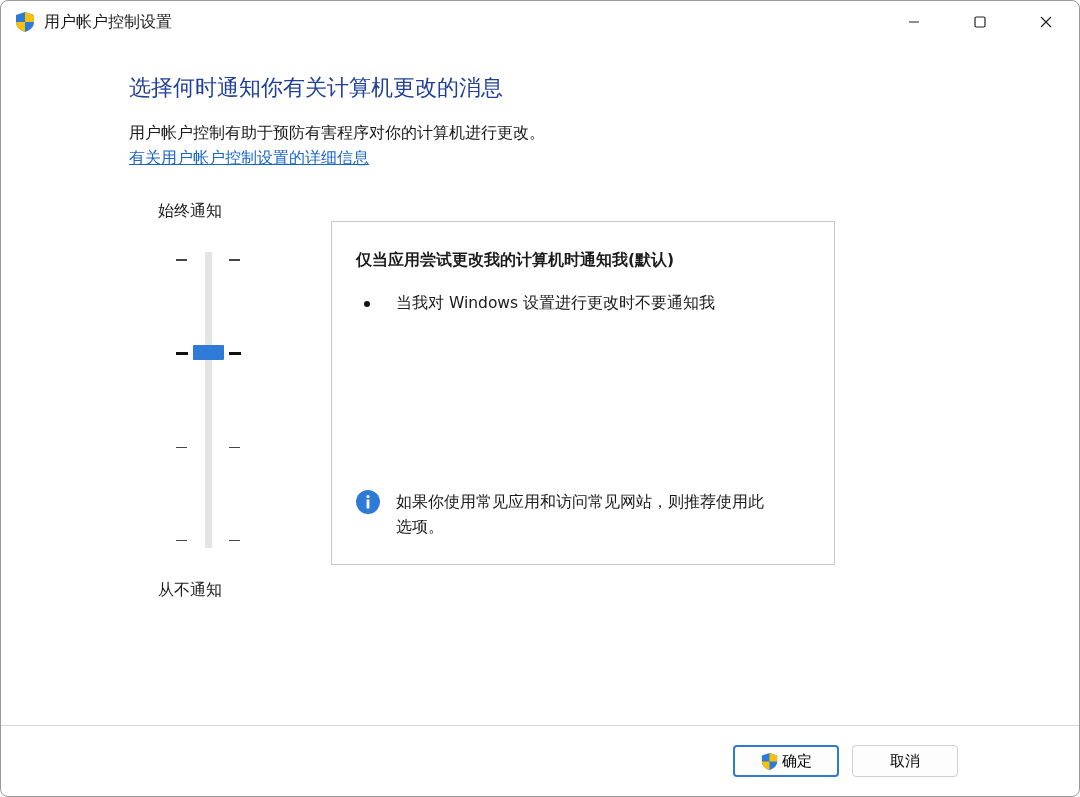 The image size is (1080, 797). Describe the element at coordinates (556, 303) in the screenshot. I see `bullet-text: 当我对 Windows 设置进行更改时不要通知我` at that location.